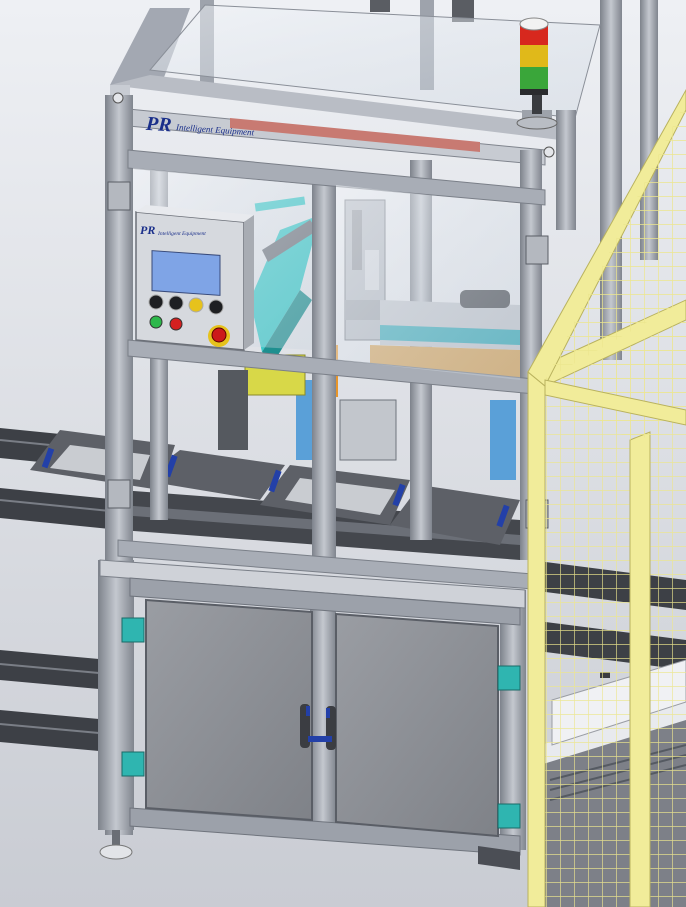 The image size is (686, 907). Describe the element at coordinates (534, 78) in the screenshot. I see `tower-light-green` at that location.